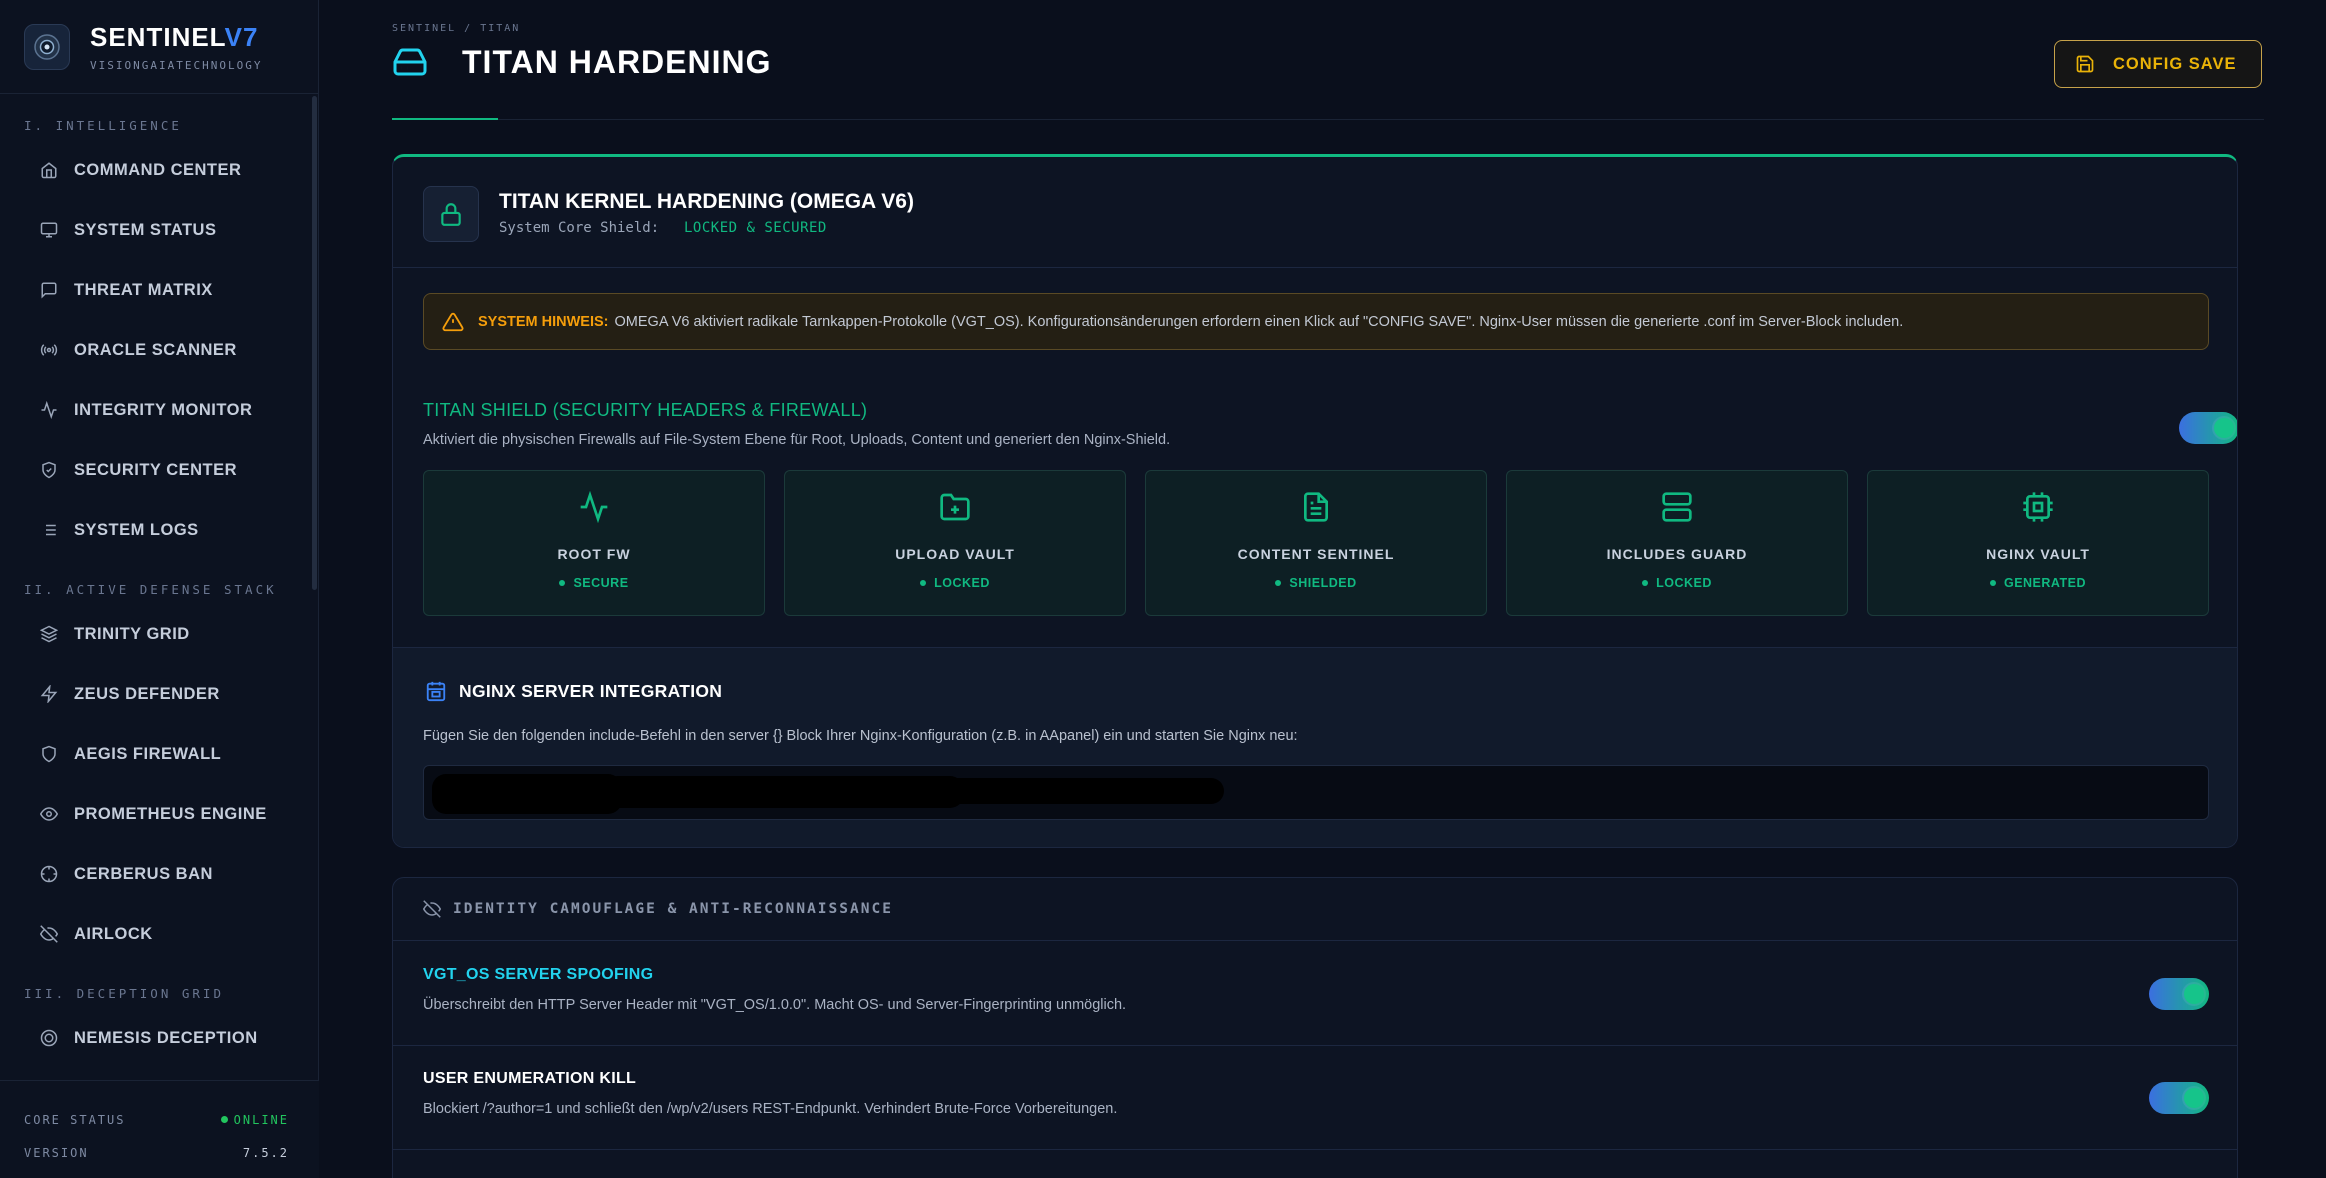  I want to click on config-save-button: CONFIG SAVE, so click(2158, 64).